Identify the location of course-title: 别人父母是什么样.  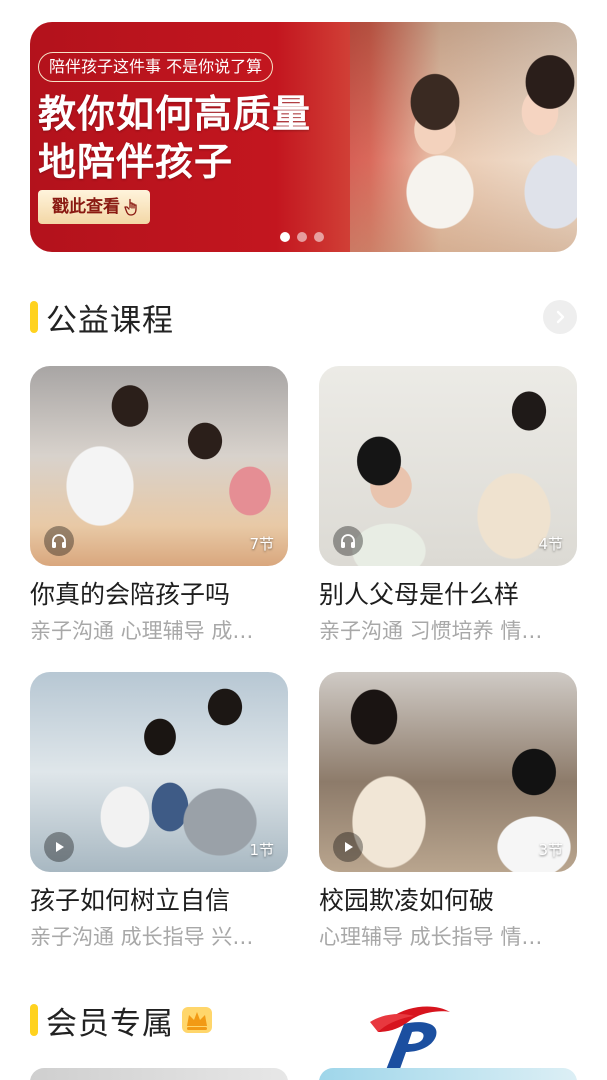
(448, 595).